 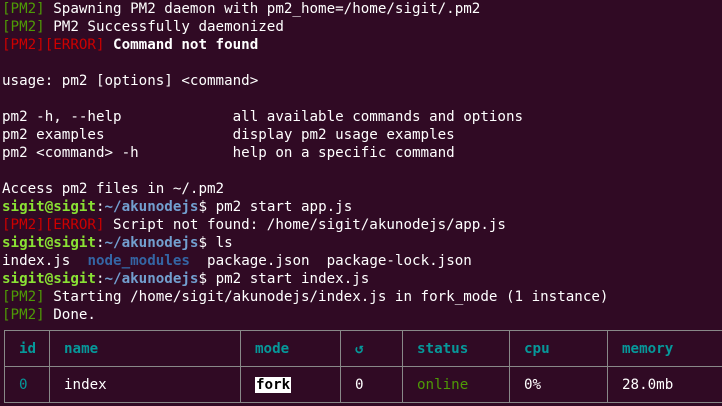 What do you see at coordinates (456, 384) in the screenshot?
I see `cell-status: online` at bounding box center [456, 384].